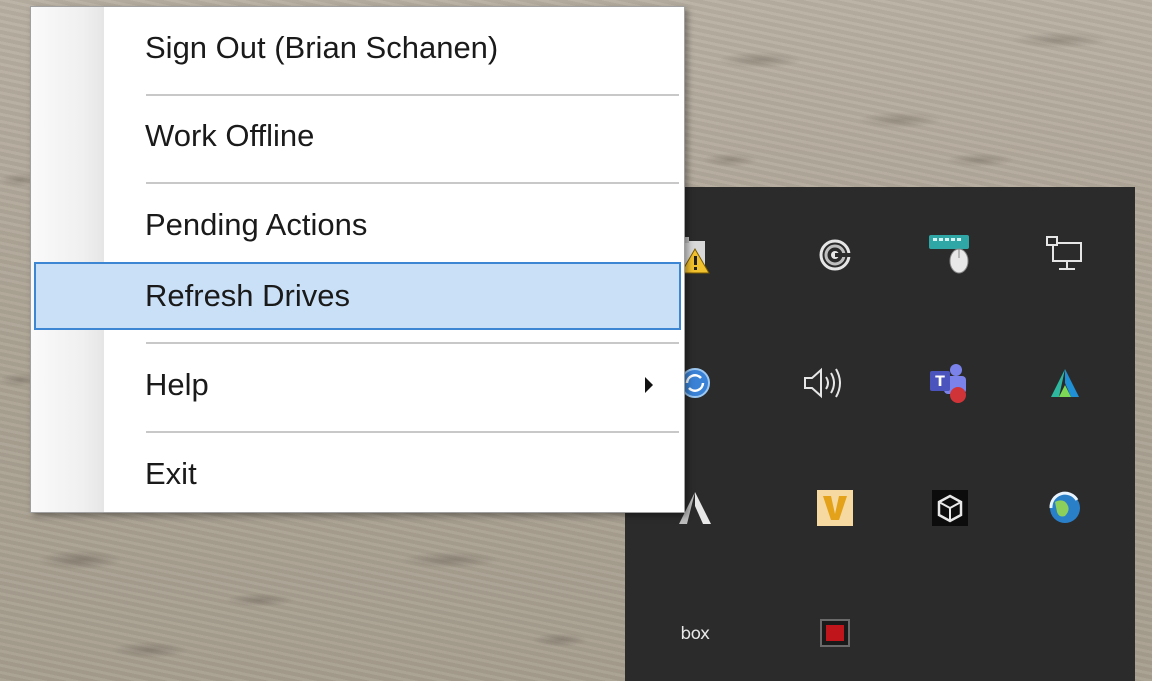  Describe the element at coordinates (357, 385) in the screenshot. I see `menu-item-help: Help` at that location.